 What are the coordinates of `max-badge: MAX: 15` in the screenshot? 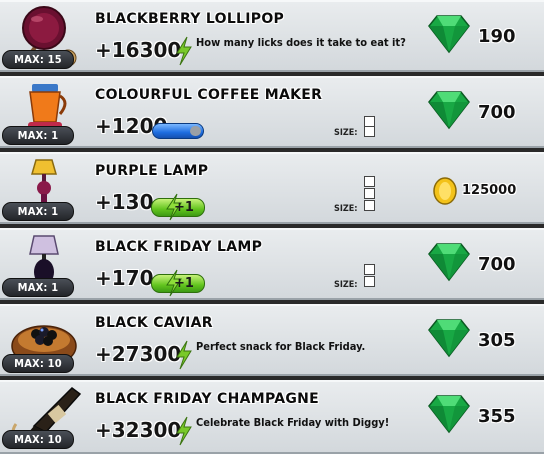 It's located at (38, 59).